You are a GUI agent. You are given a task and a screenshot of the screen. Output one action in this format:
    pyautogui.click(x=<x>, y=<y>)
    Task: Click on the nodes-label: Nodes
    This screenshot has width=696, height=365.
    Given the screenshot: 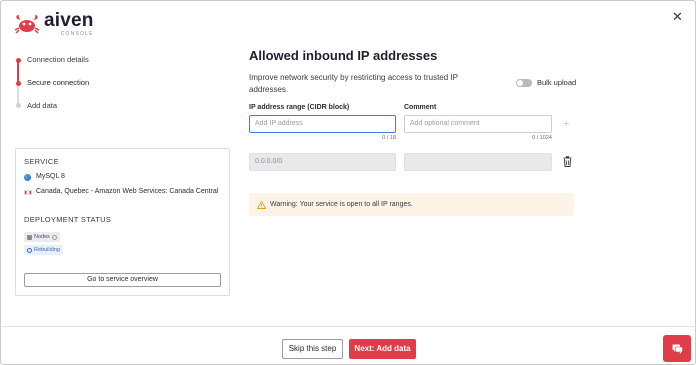 What is the action you would take?
    pyautogui.click(x=42, y=237)
    